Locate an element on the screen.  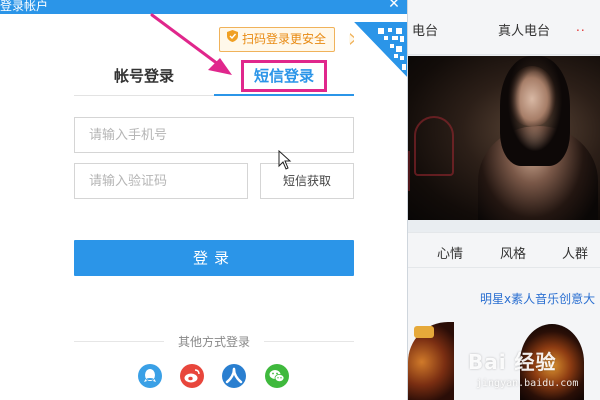
close-icon: ✕ is located at coordinates (394, 6).